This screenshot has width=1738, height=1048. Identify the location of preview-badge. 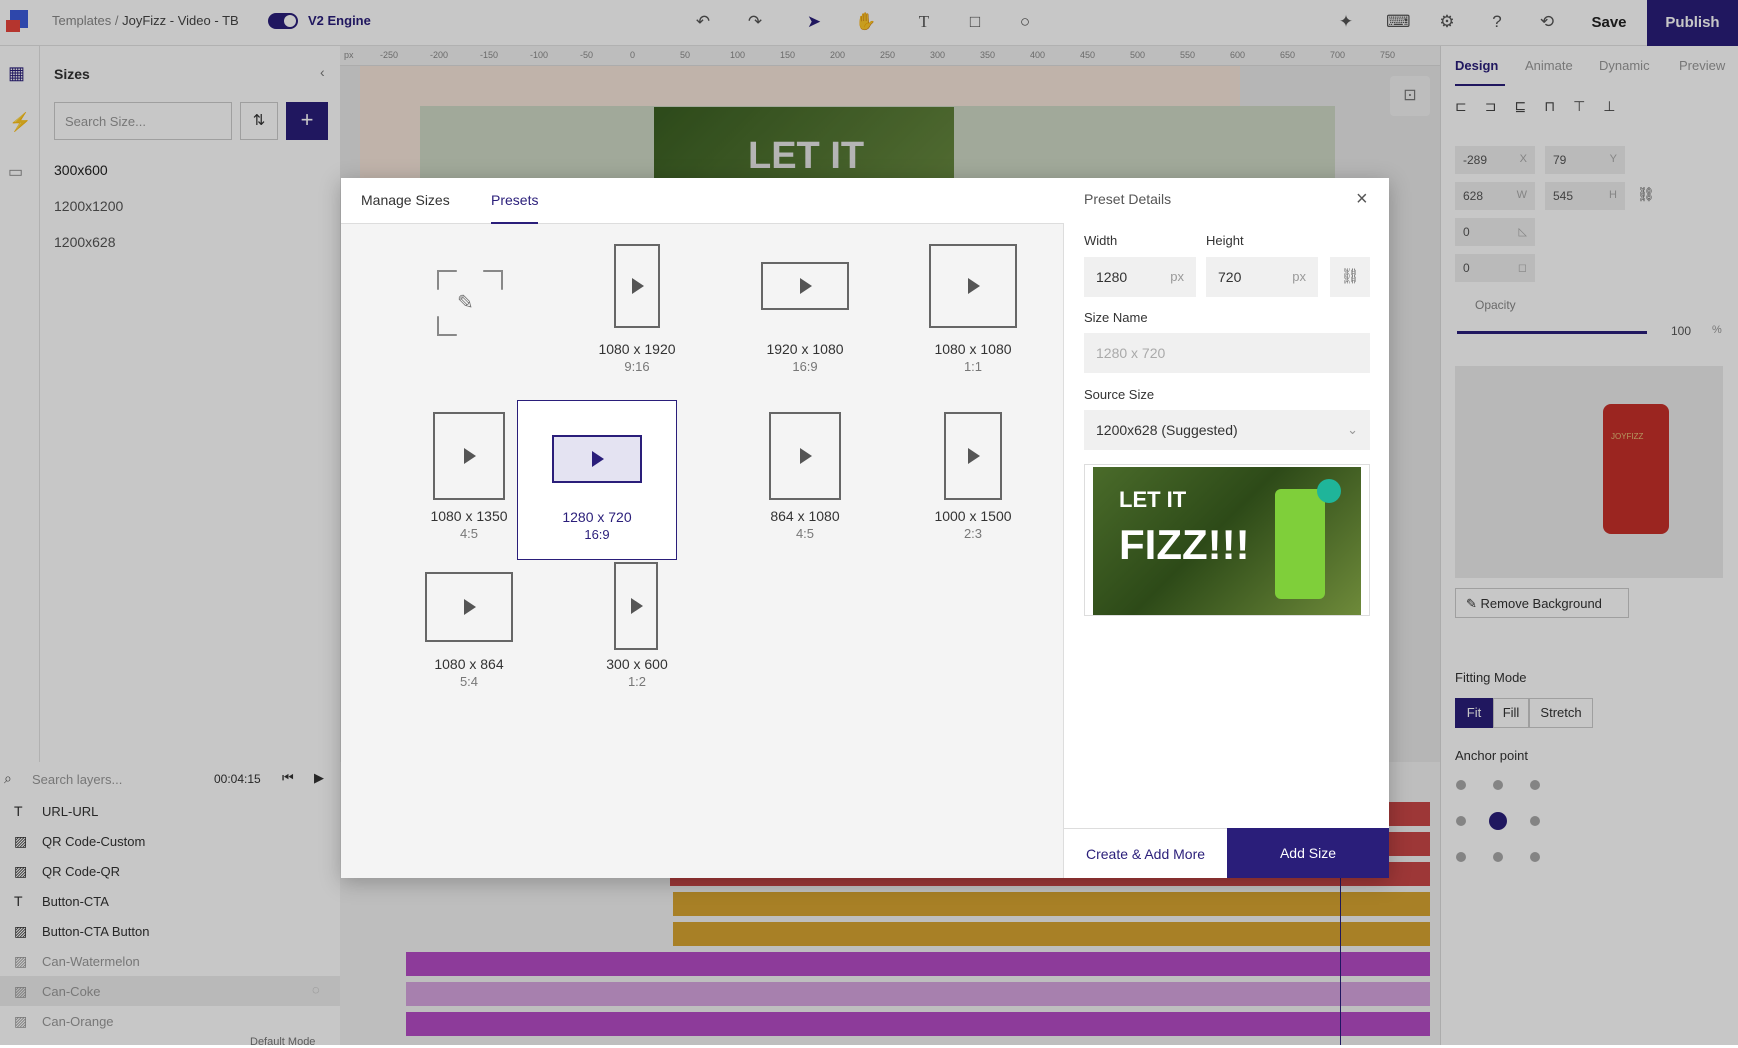
(1329, 491).